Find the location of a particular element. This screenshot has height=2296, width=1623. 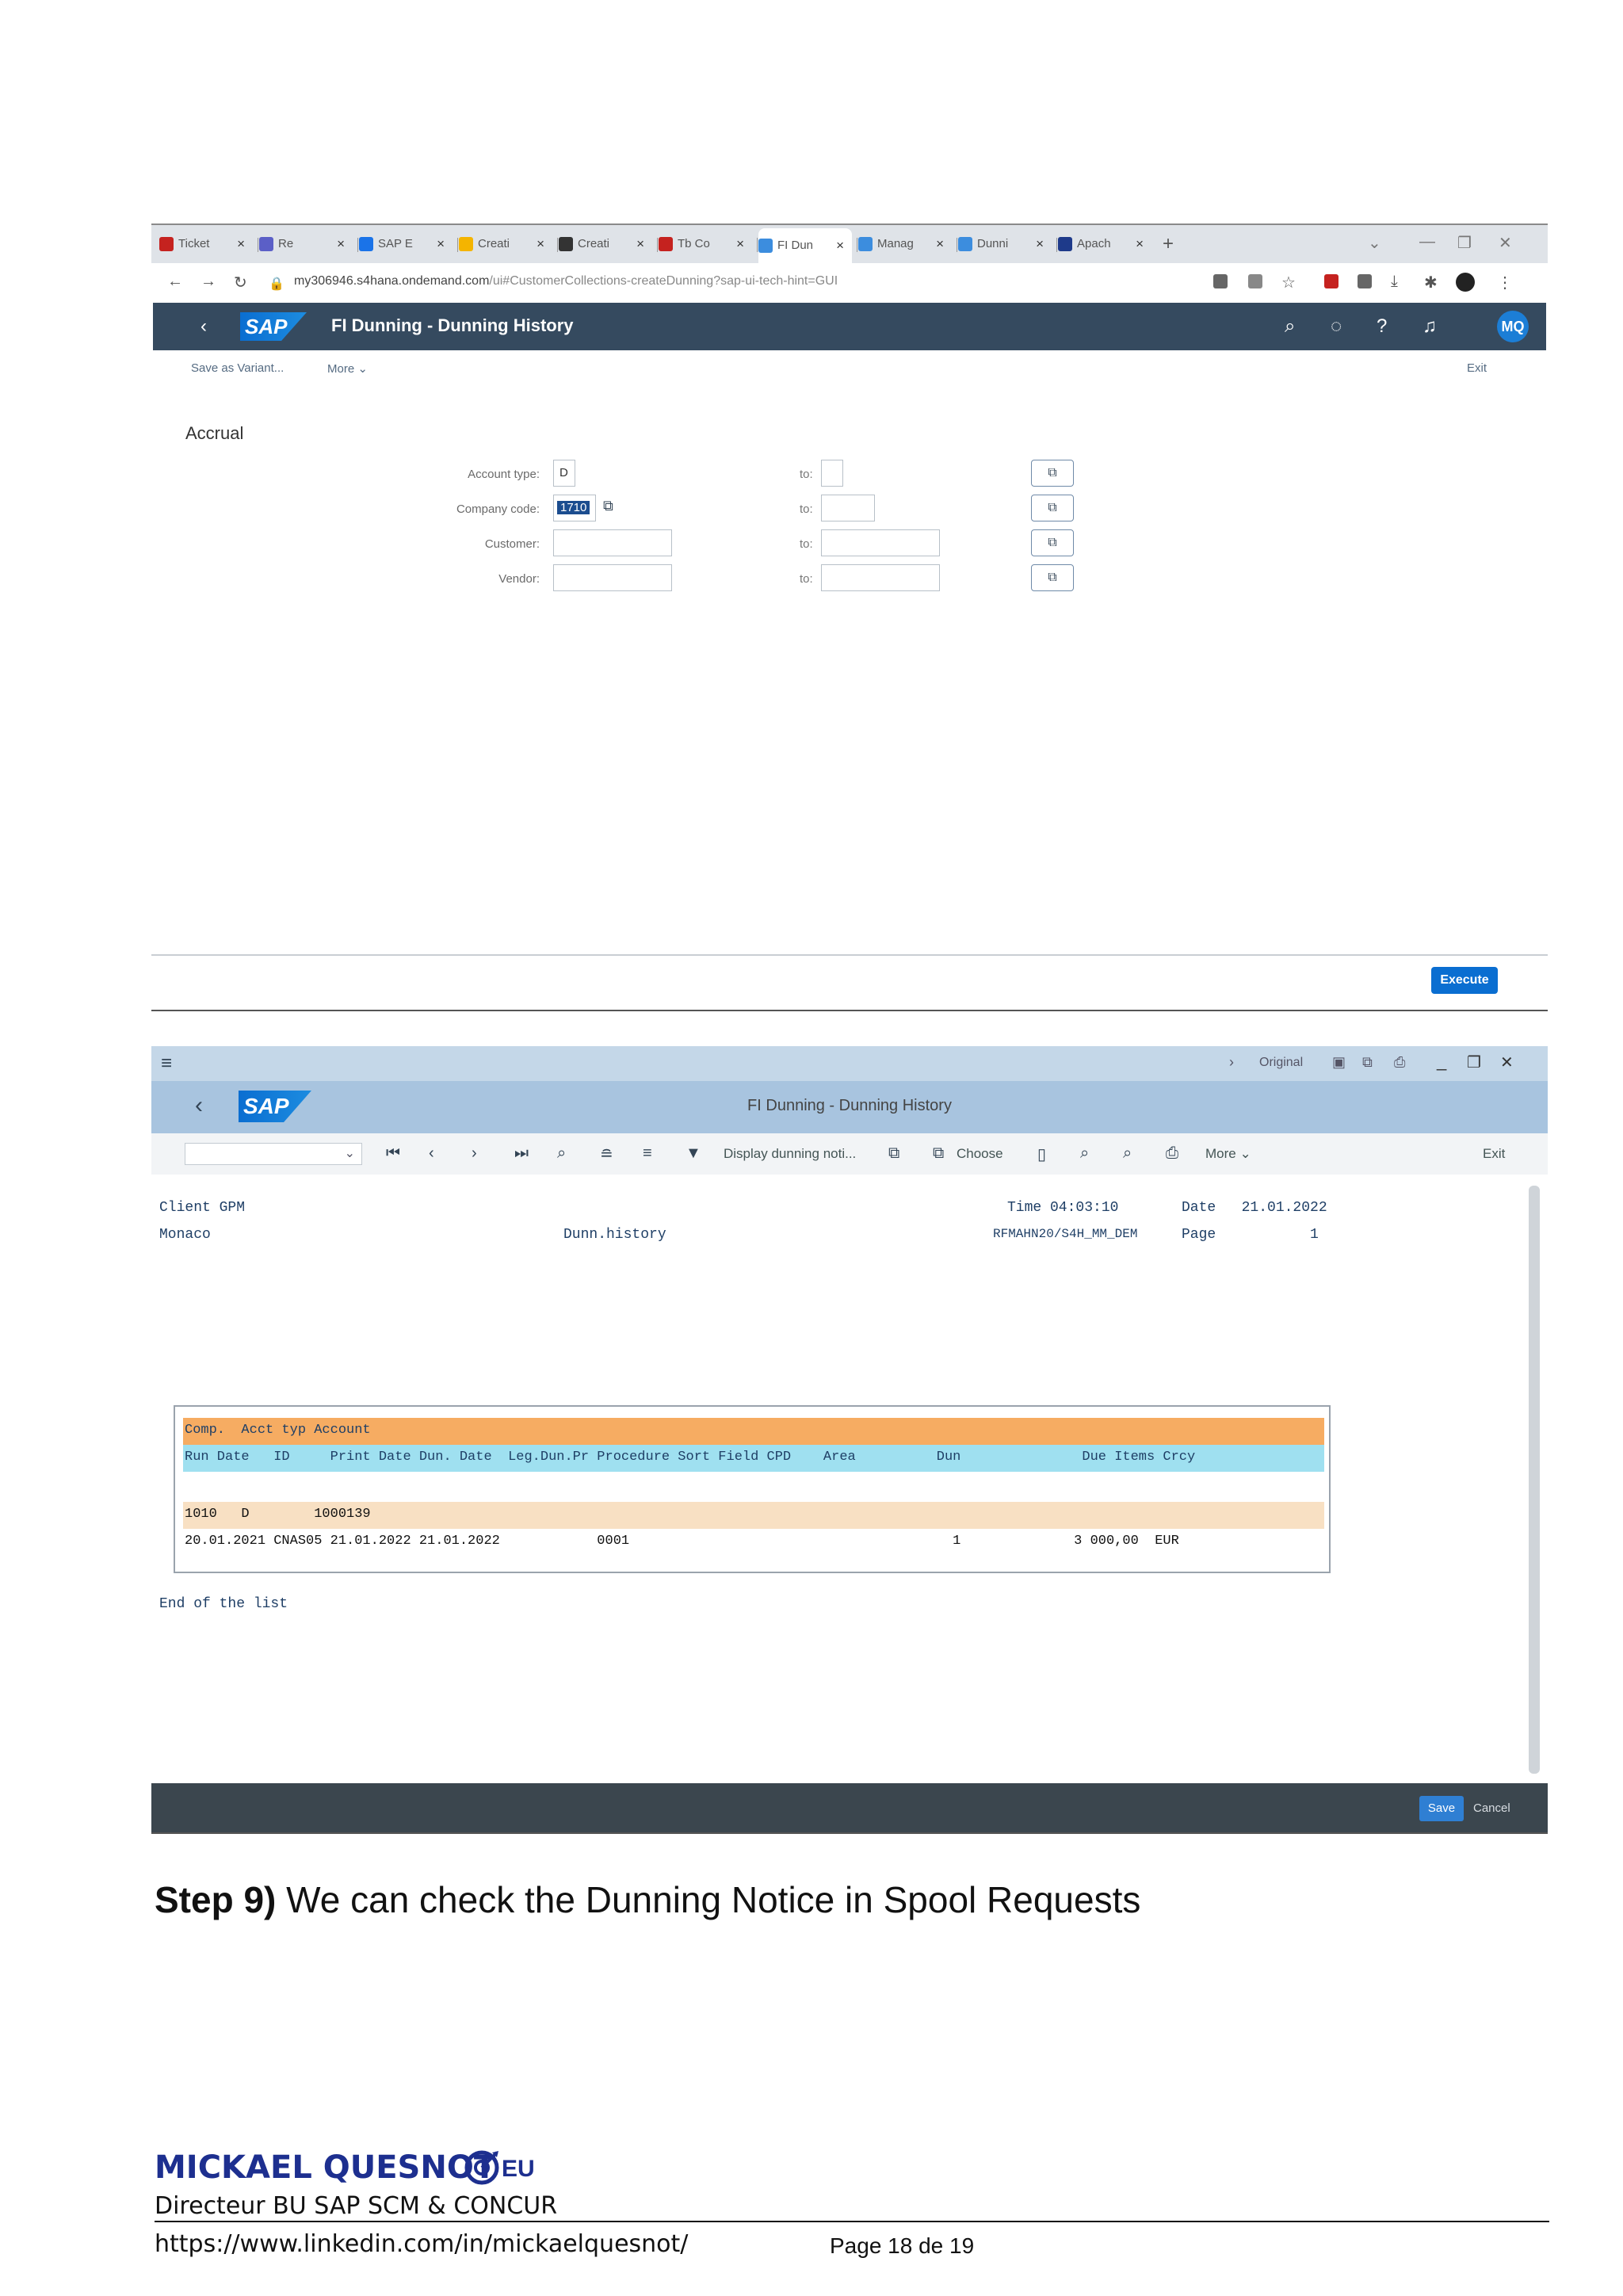

account-type-to-input is located at coordinates (832, 473).